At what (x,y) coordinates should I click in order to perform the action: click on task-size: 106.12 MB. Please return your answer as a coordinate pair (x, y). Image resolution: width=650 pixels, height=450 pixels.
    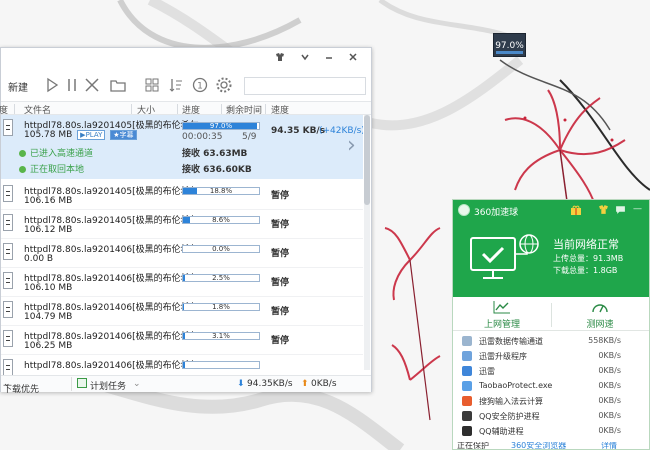
    Looking at the image, I should click on (48, 230).